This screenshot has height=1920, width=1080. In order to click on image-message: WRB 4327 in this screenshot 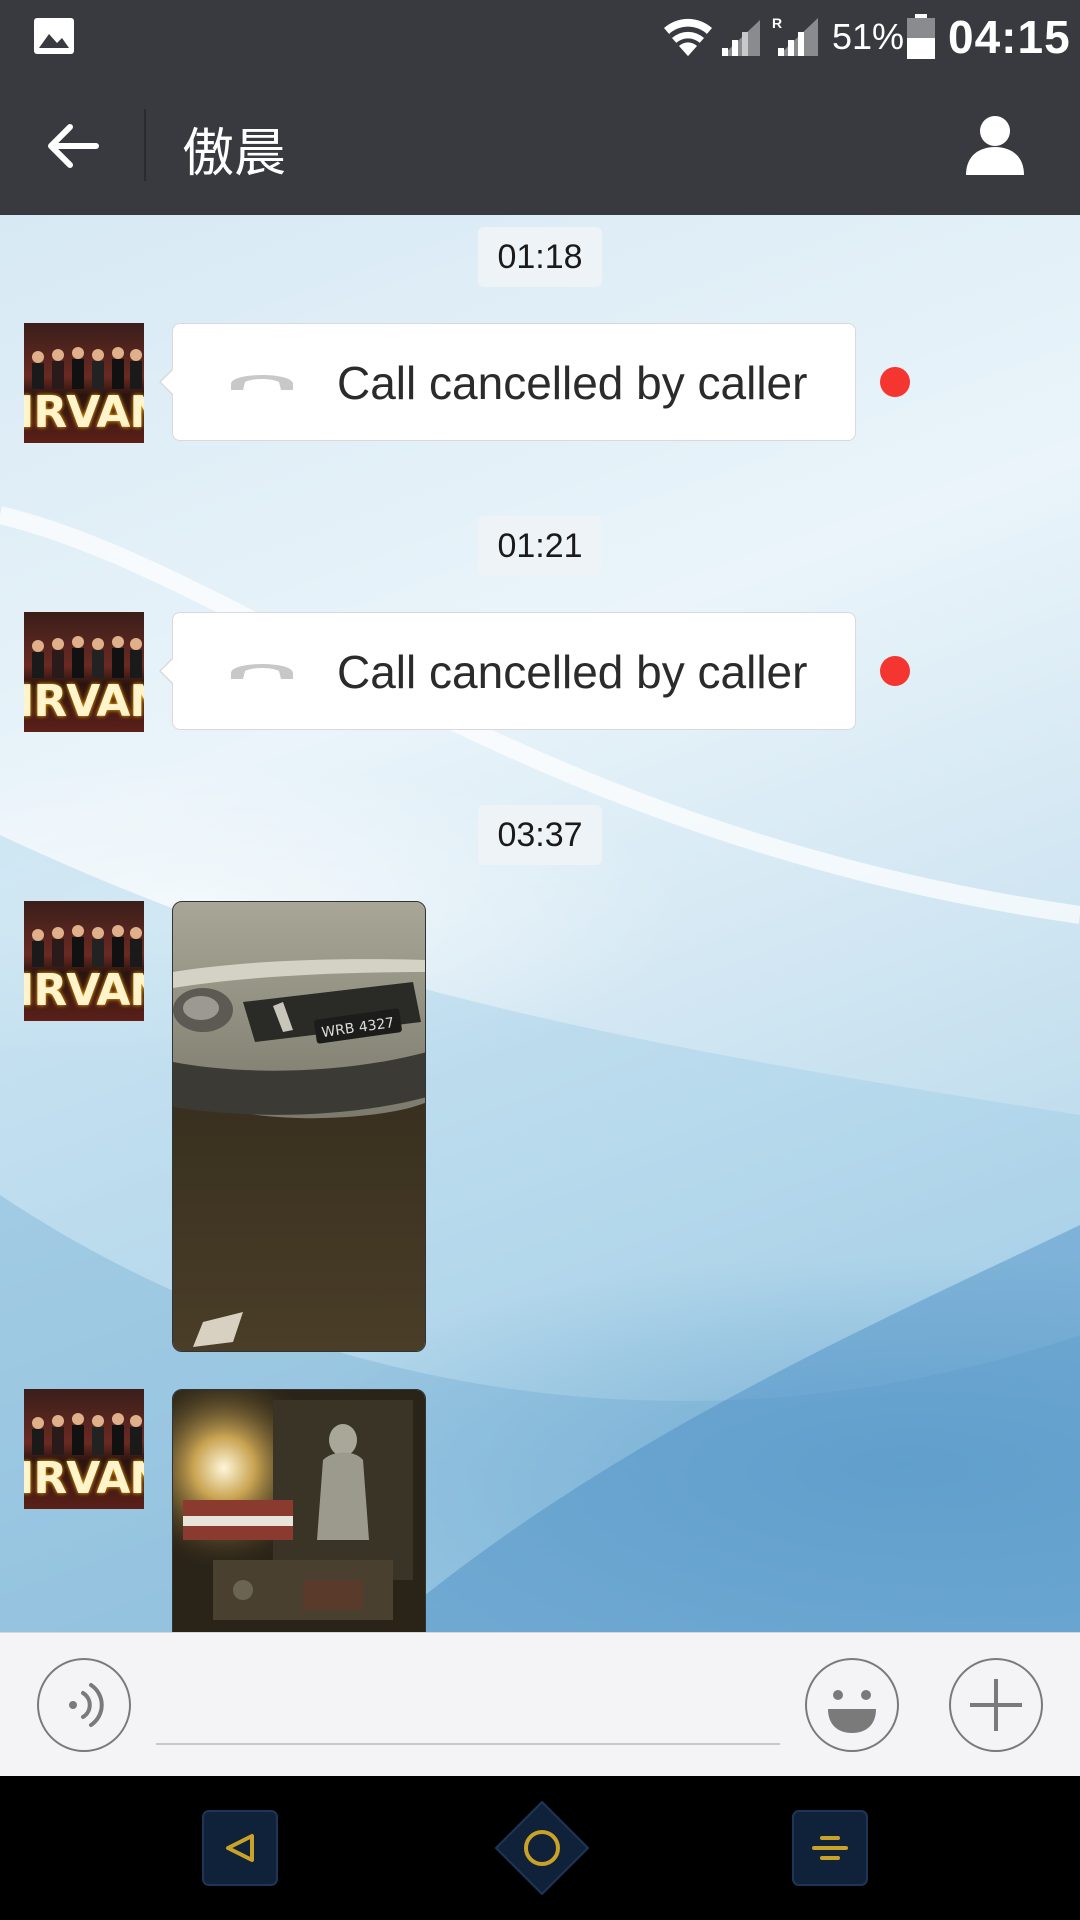, I will do `click(299, 1126)`.